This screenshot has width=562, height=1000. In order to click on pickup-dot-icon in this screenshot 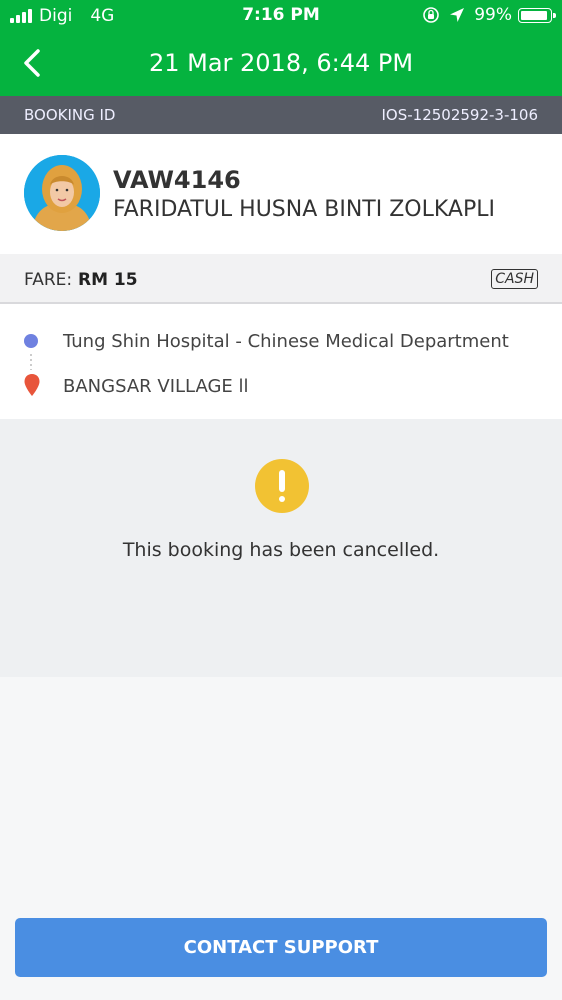, I will do `click(31, 341)`.